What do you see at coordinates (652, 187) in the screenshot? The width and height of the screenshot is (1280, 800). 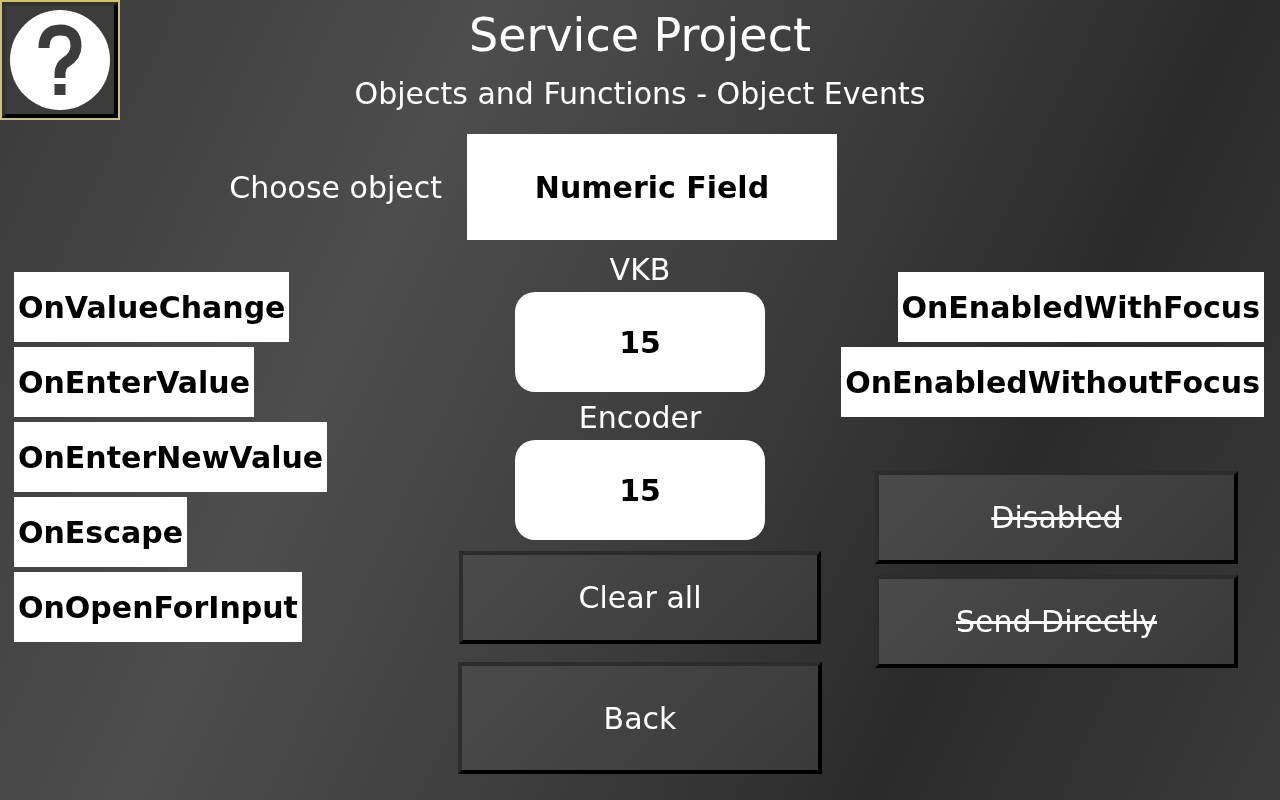 I see `object-selector: Numeric Field` at bounding box center [652, 187].